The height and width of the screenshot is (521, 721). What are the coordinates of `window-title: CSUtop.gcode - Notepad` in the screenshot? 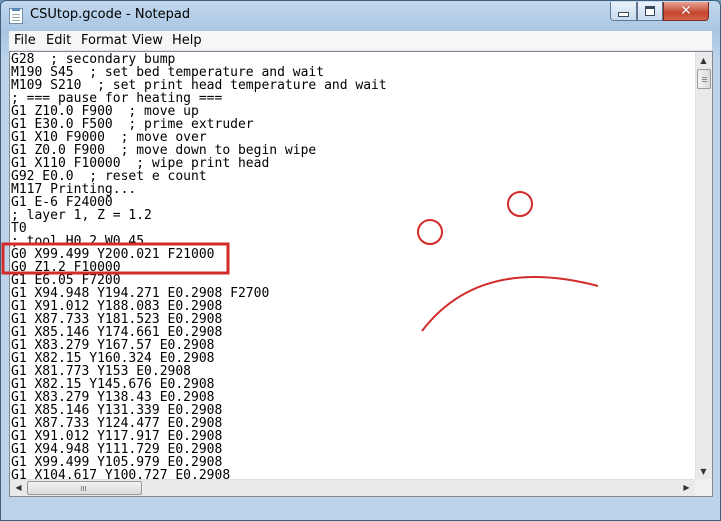 It's located at (110, 14).